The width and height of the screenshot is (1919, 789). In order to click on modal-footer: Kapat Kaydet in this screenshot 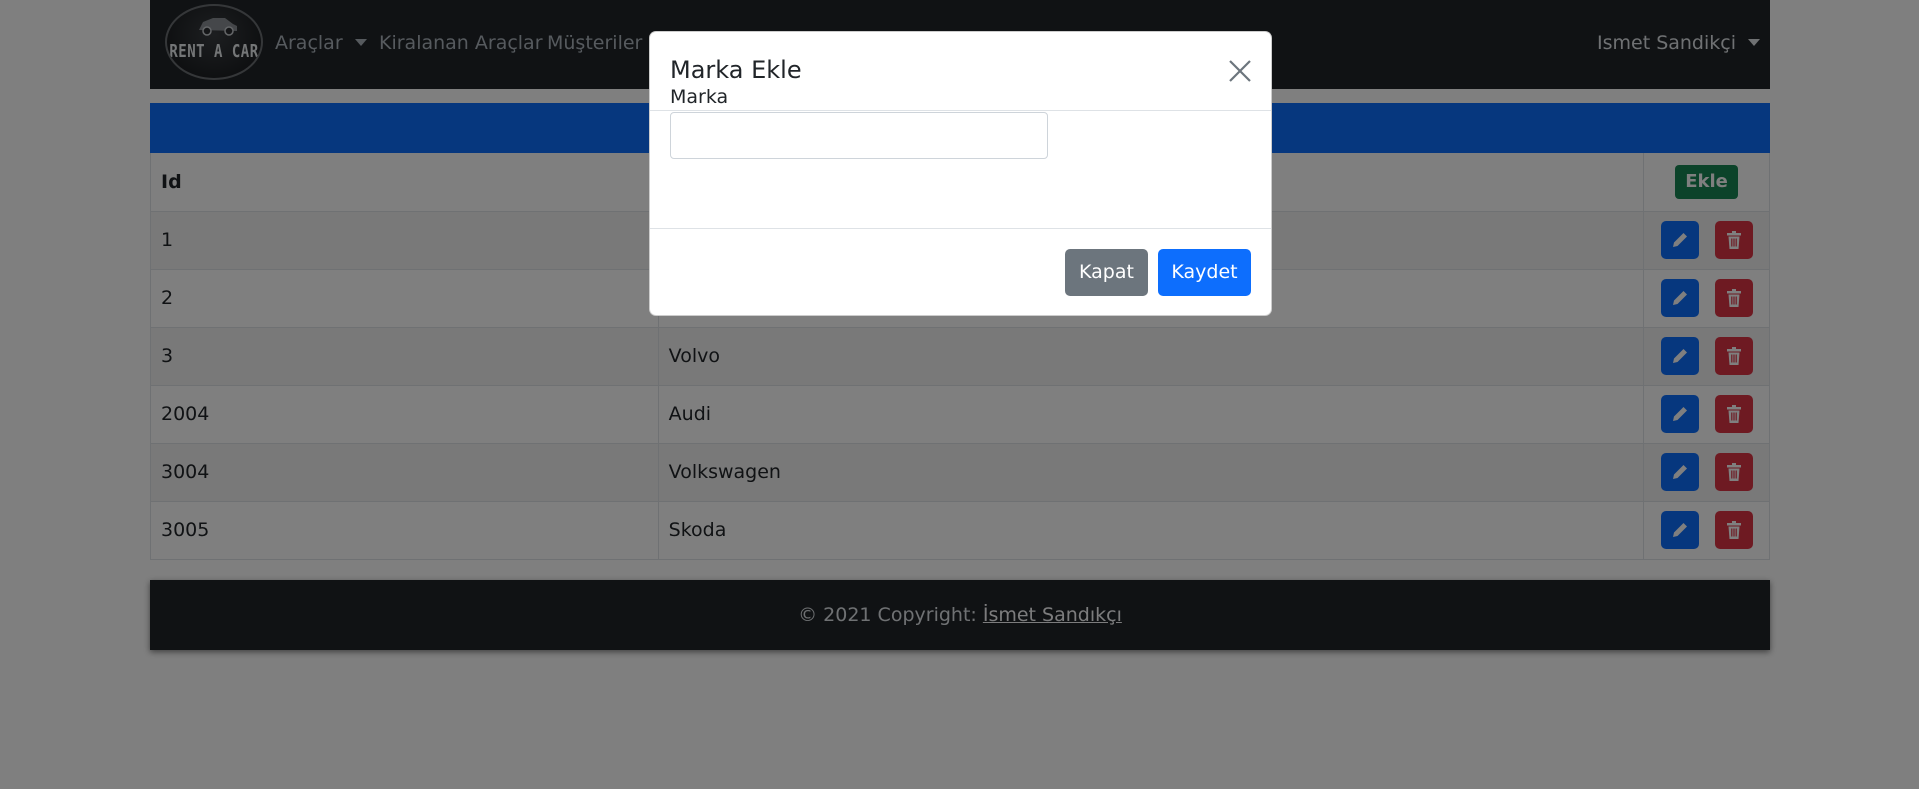, I will do `click(960, 272)`.